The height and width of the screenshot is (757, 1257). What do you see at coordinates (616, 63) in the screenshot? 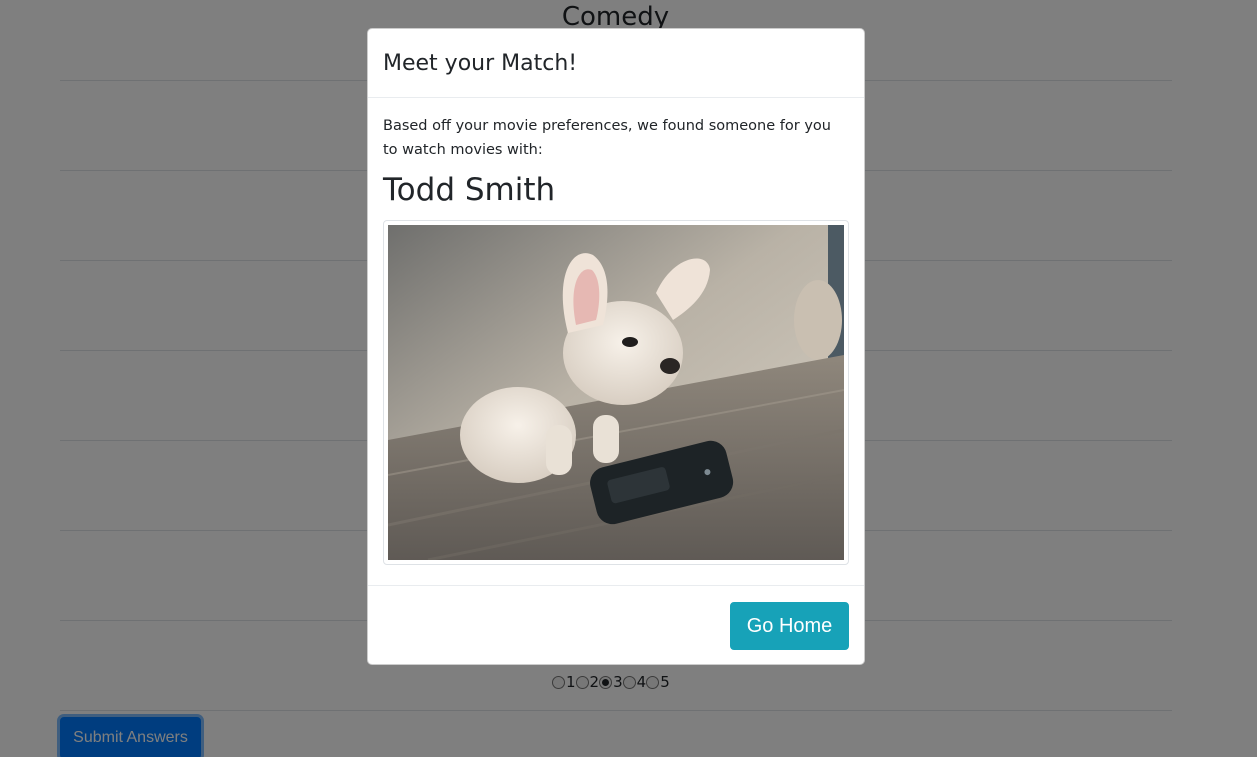
I see `modal-header: Meet your Match!` at bounding box center [616, 63].